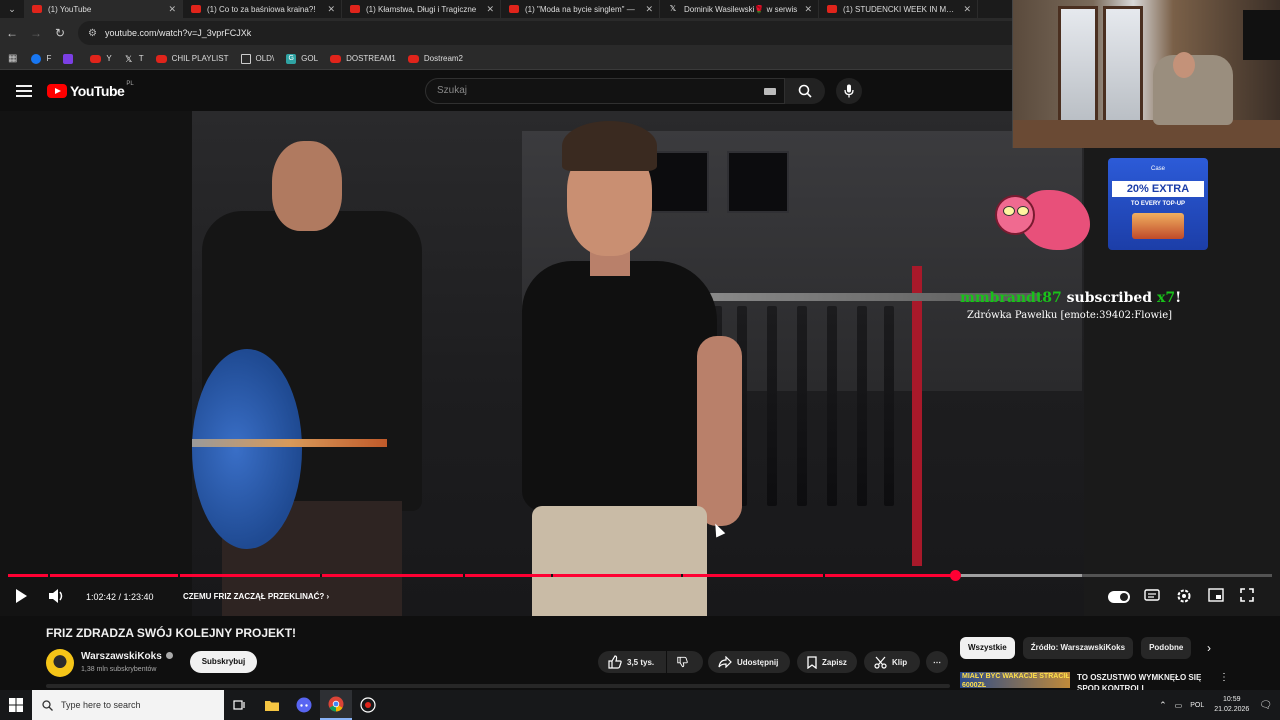  Describe the element at coordinates (1197, 705) in the screenshot. I see `language-indicator: POL` at that location.